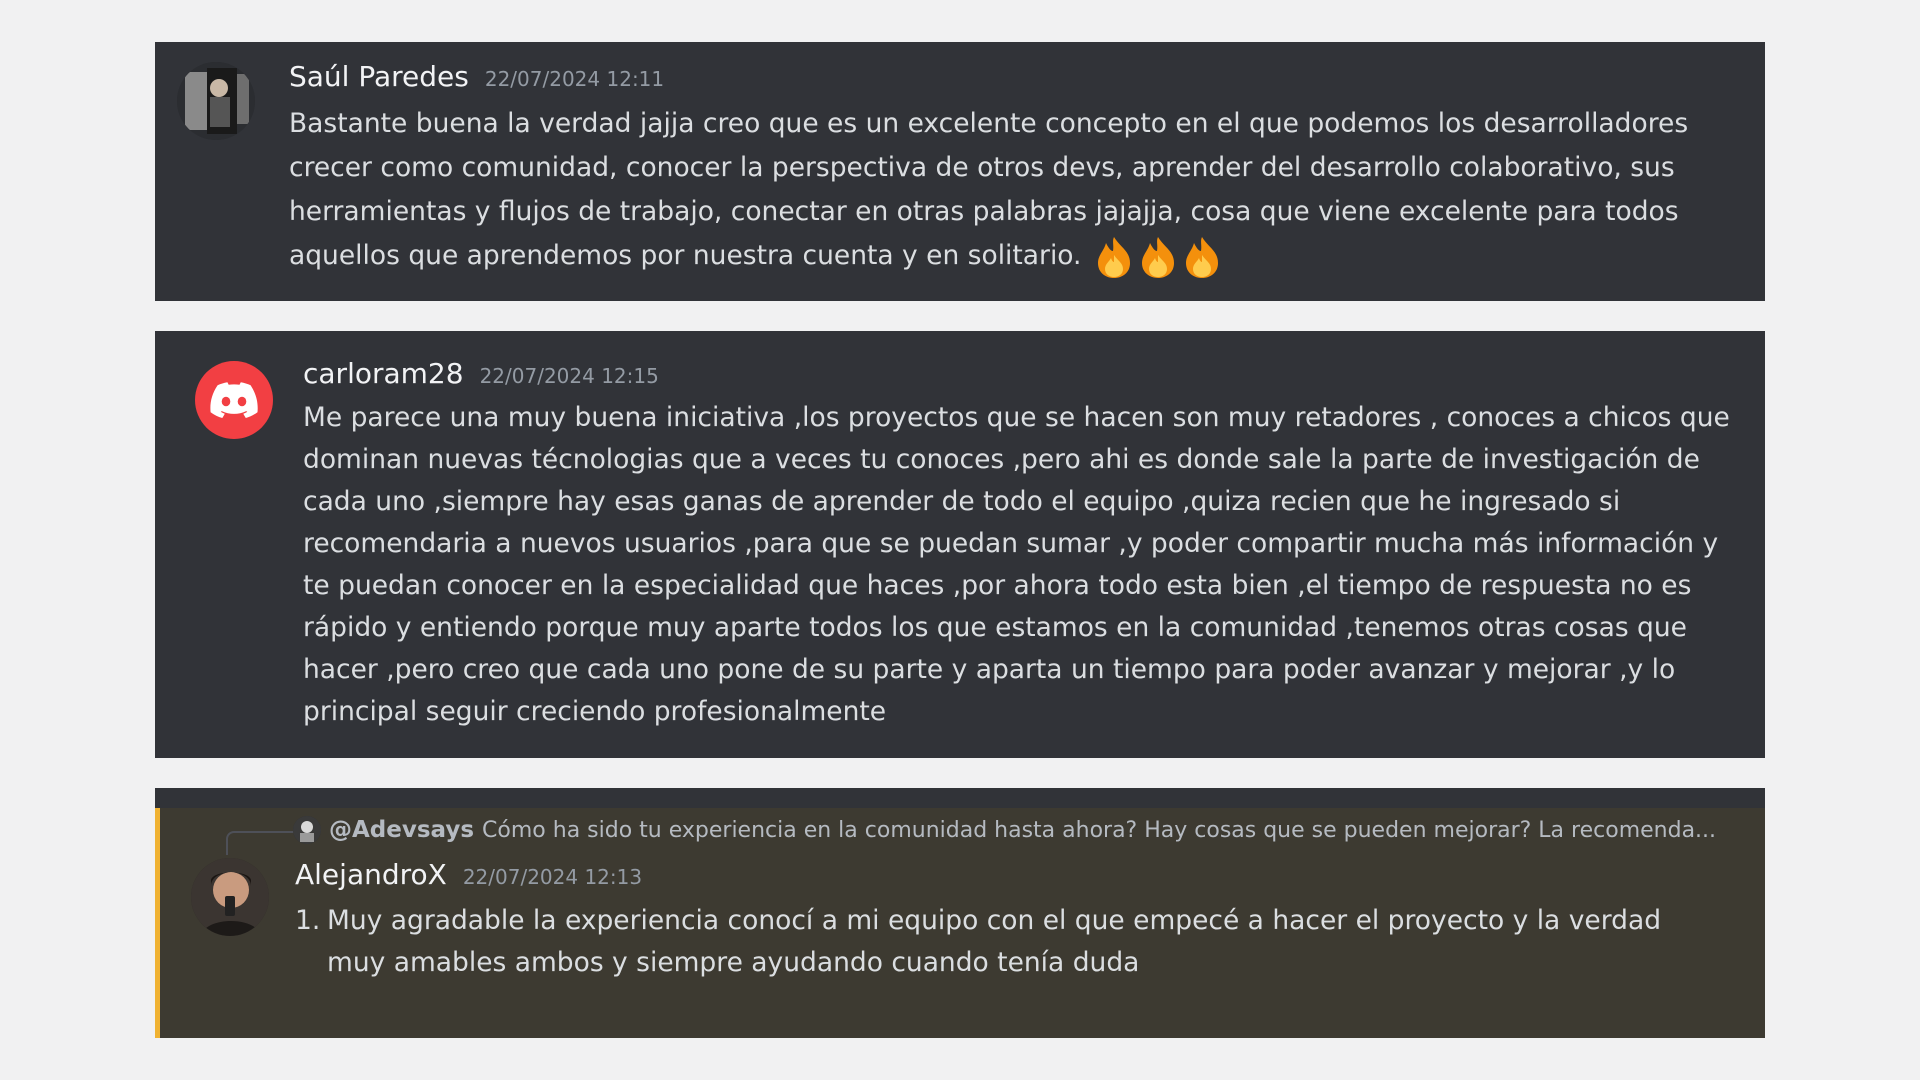  I want to click on reply-avatar, so click(307, 830).